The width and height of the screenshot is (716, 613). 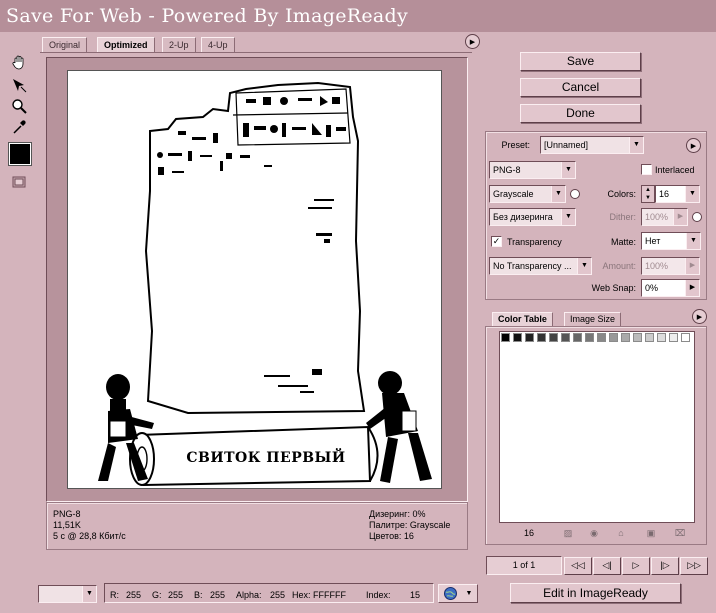 I want to click on websnap-label: Web Snap:, so click(x=613, y=288).